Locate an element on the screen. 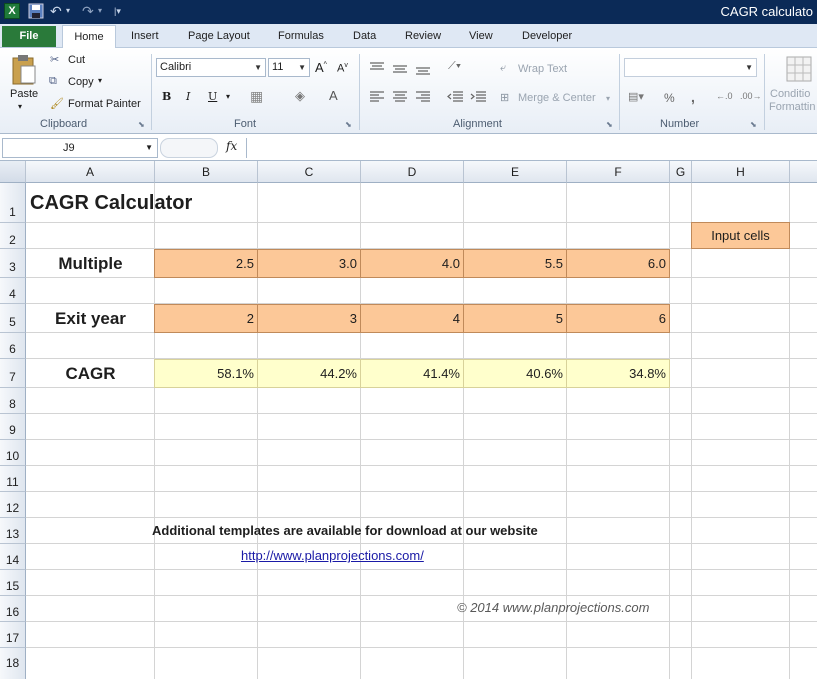 Image resolution: width=817 pixels, height=679 pixels. select-all-corner is located at coordinates (13, 172).